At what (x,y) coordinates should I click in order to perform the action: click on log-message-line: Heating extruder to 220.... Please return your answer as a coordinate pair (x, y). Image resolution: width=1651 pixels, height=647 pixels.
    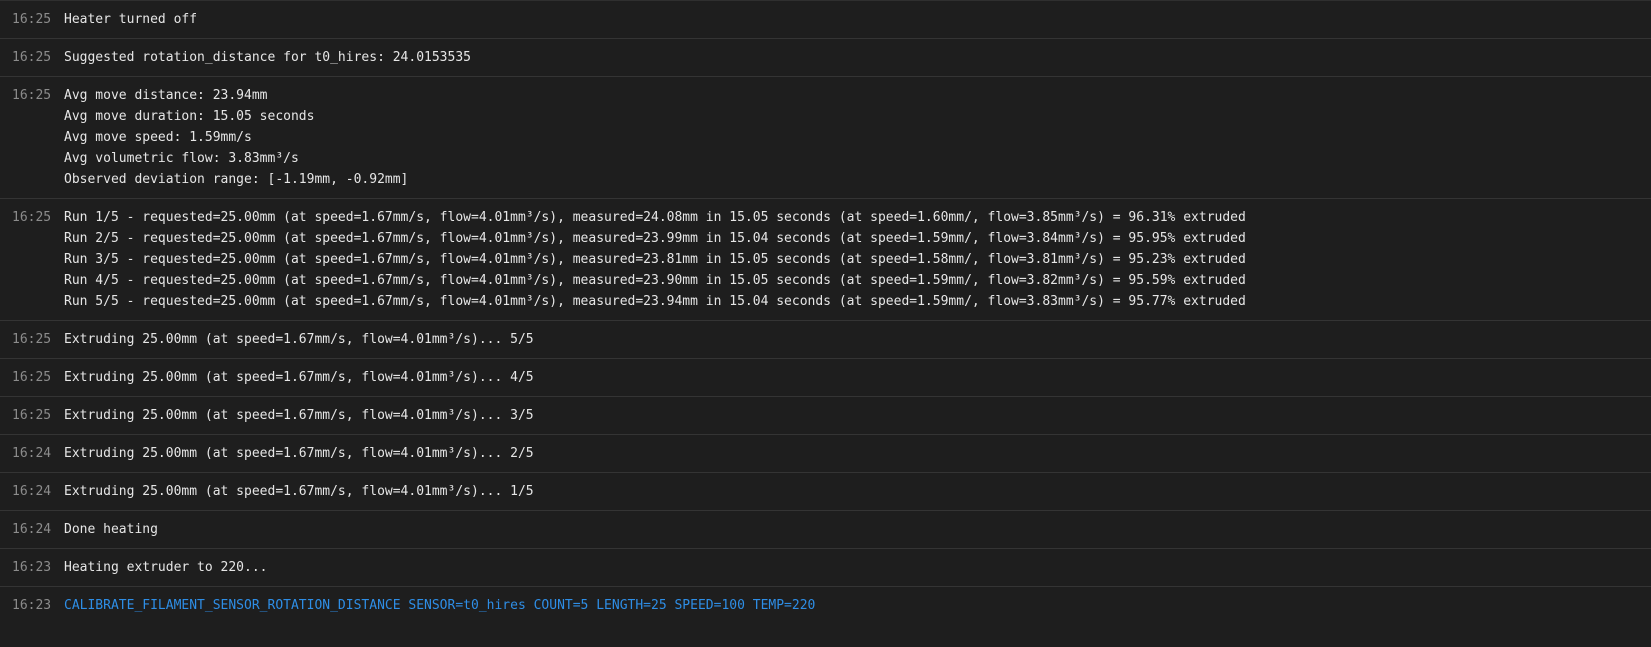
    Looking at the image, I should click on (166, 567).